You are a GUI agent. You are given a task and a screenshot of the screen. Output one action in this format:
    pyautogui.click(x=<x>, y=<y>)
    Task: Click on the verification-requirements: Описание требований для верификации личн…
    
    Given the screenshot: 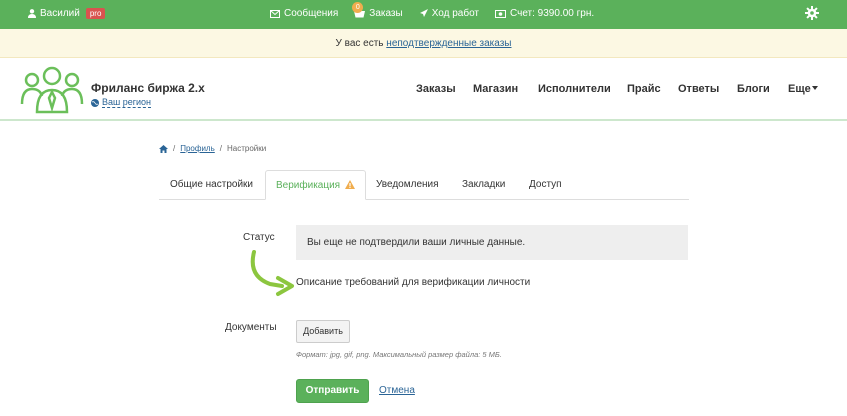 What is the action you would take?
    pyautogui.click(x=413, y=282)
    